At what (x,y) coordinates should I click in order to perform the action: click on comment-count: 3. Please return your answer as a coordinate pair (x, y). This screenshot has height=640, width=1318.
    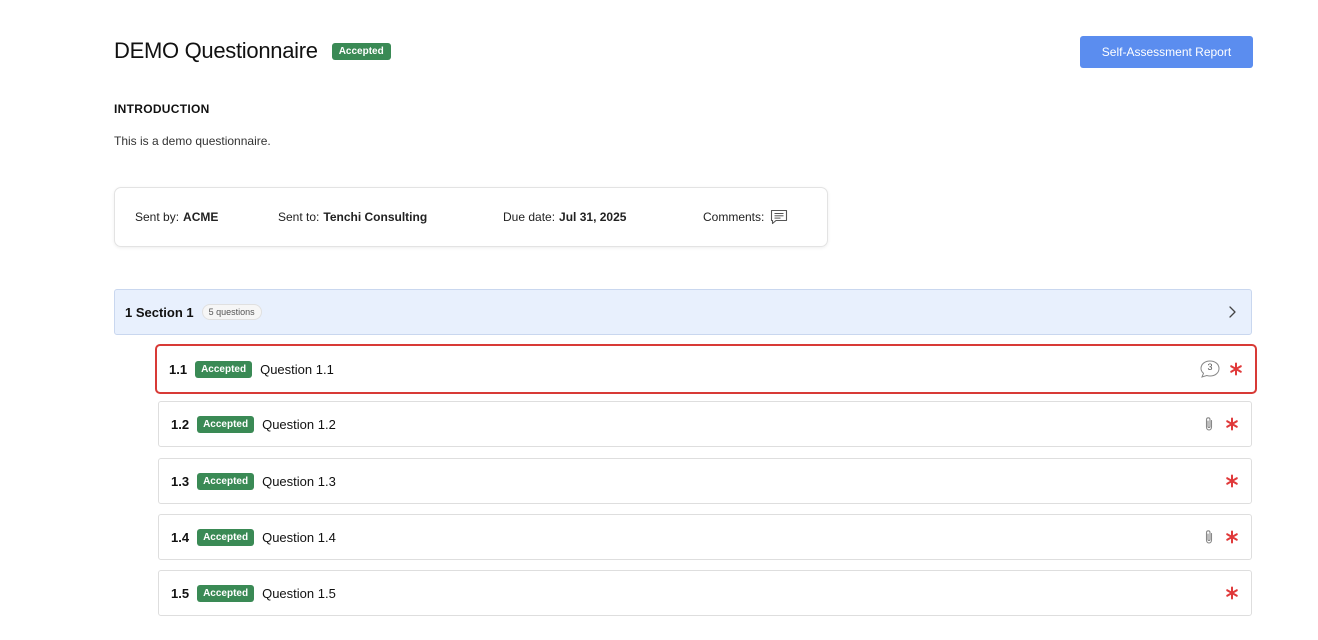
    Looking at the image, I should click on (1210, 367).